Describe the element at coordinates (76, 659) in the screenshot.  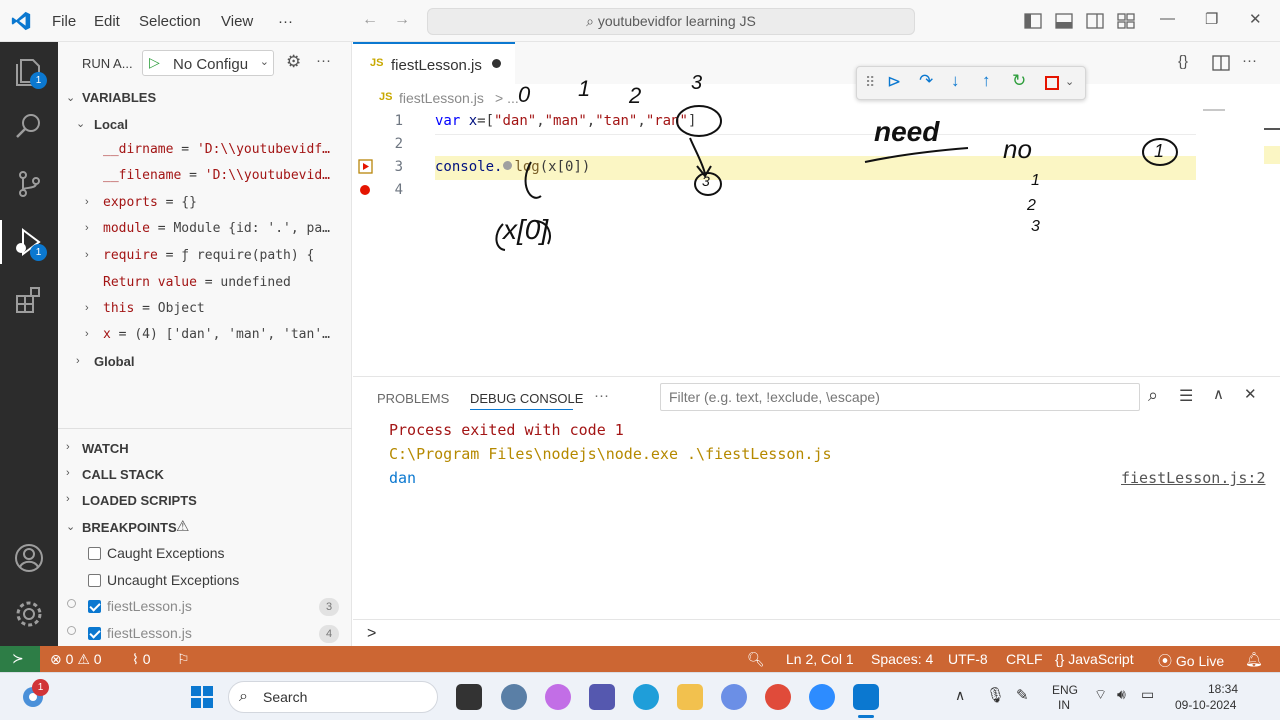
I see `problems-status: ⊗ 0 ⚠ 0` at that location.